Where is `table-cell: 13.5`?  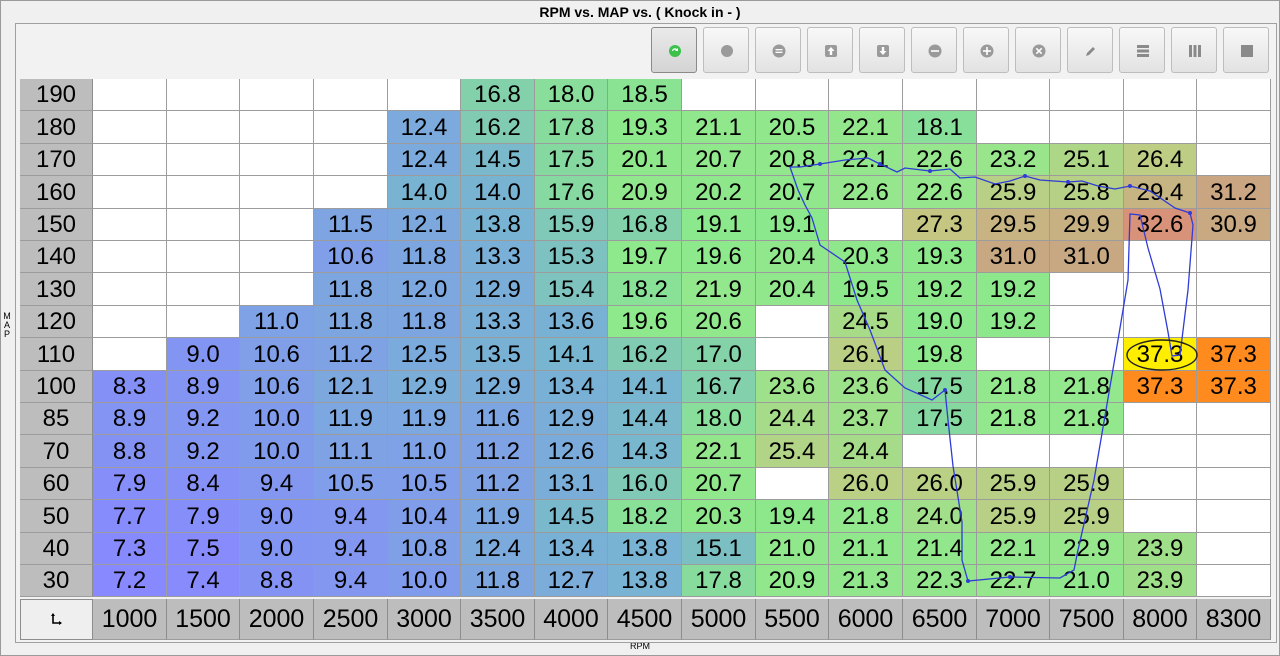 table-cell: 13.5 is located at coordinates (498, 354).